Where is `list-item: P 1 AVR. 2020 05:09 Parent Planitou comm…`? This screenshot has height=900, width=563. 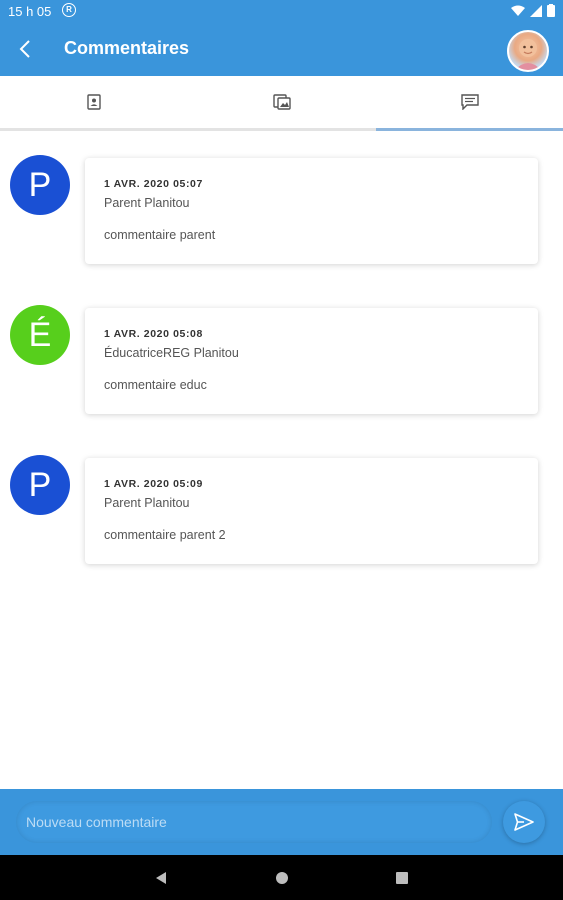
list-item: P 1 AVR. 2020 05:09 Parent Planitou comm… is located at coordinates (281, 497).